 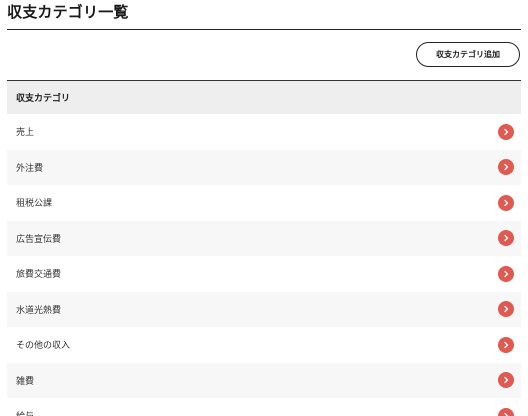 What do you see at coordinates (34, 204) in the screenshot?
I see `category-label: 租税公課` at bounding box center [34, 204].